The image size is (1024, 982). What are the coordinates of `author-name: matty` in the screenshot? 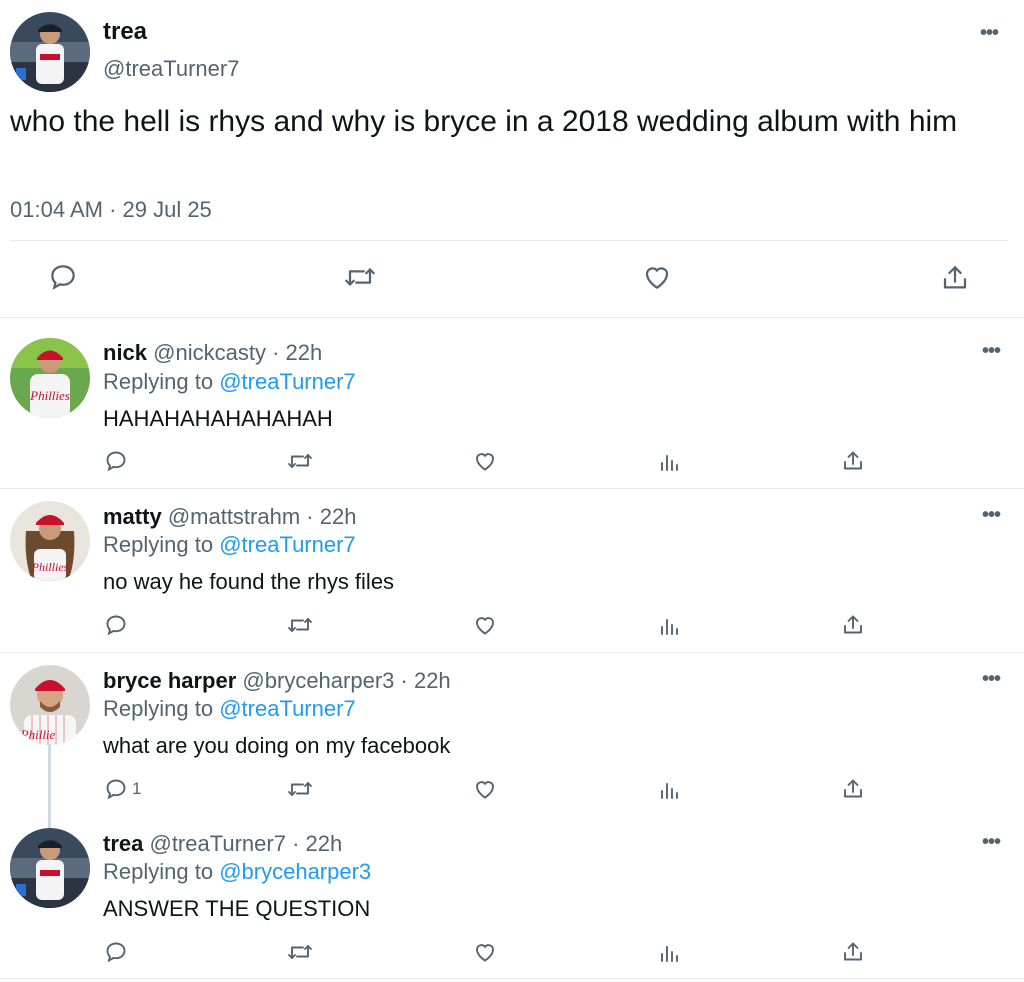 It's located at (132, 516).